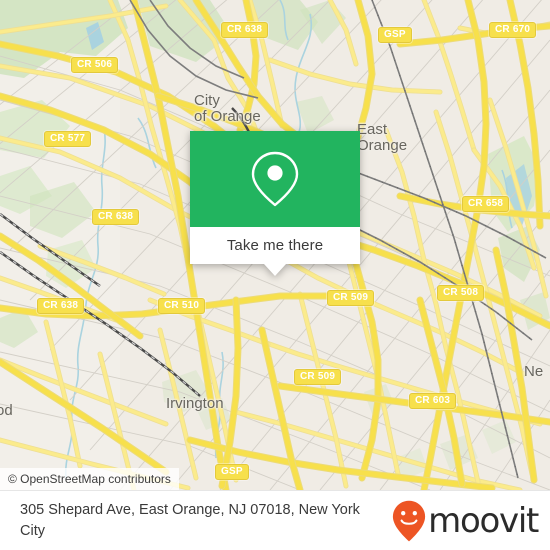 The image size is (550, 550). What do you see at coordinates (483, 520) in the screenshot?
I see `moovit-wordmark: moovit` at bounding box center [483, 520].